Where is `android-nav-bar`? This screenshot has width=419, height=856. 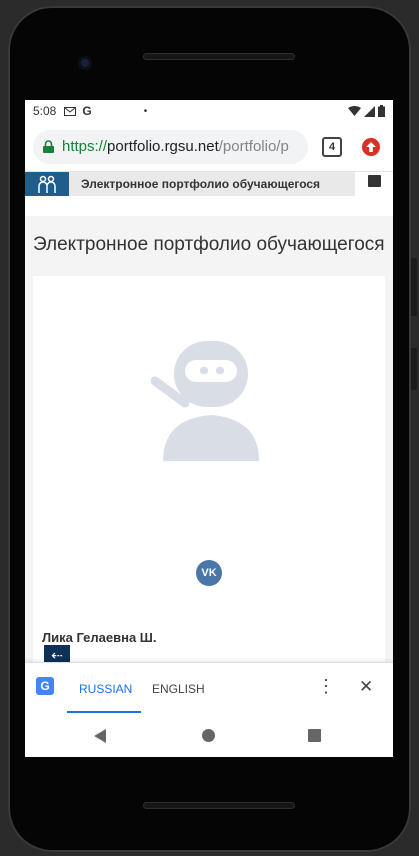 android-nav-bar is located at coordinates (209, 735).